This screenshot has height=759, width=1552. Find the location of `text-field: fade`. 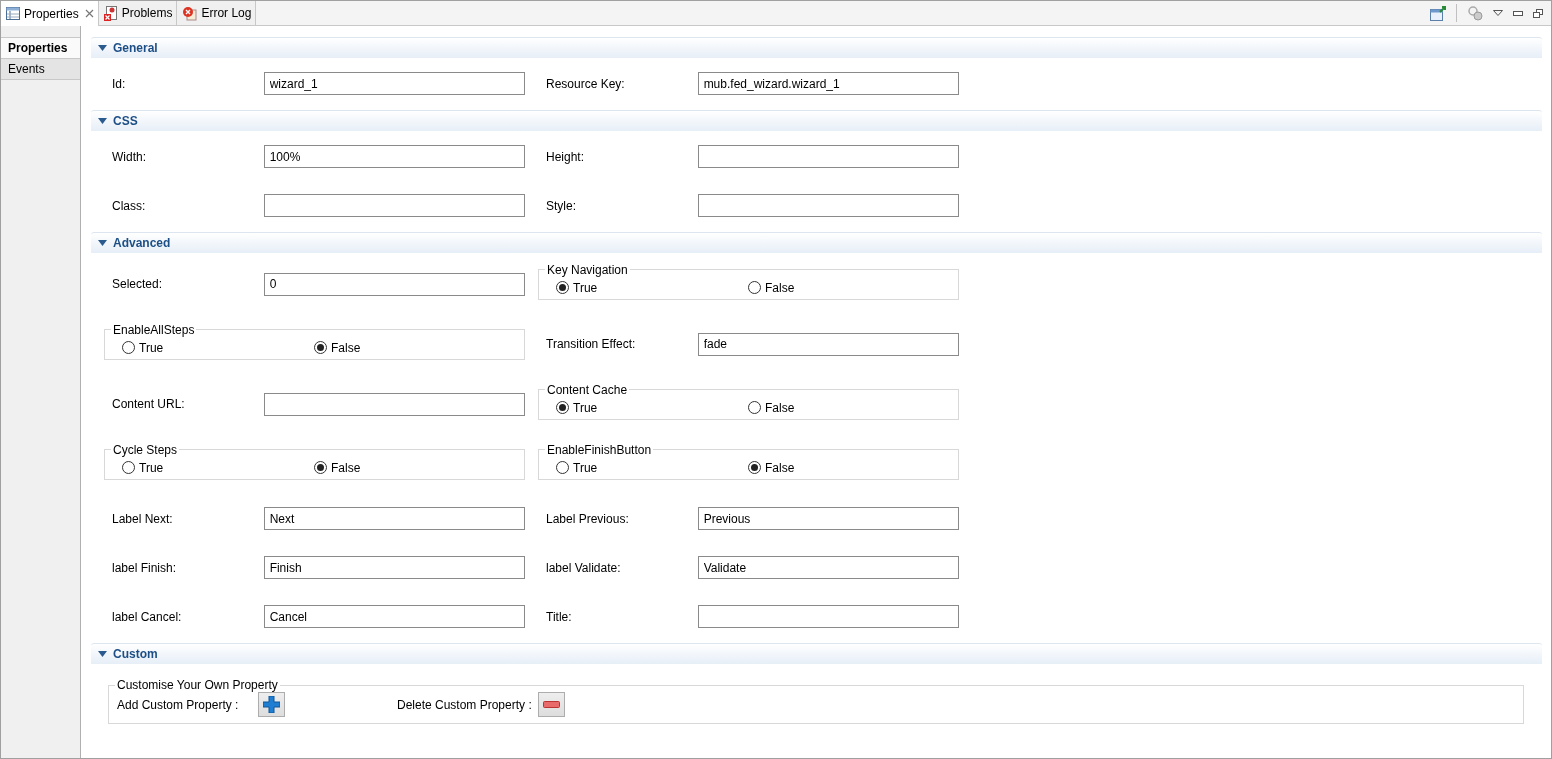

text-field: fade is located at coordinates (828, 344).